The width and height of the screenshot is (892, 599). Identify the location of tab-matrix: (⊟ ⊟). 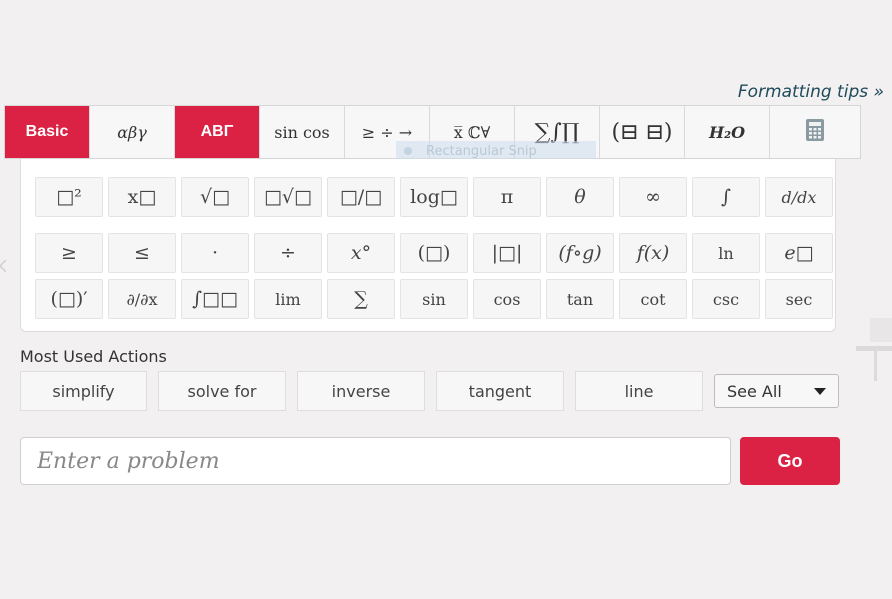
(642, 132).